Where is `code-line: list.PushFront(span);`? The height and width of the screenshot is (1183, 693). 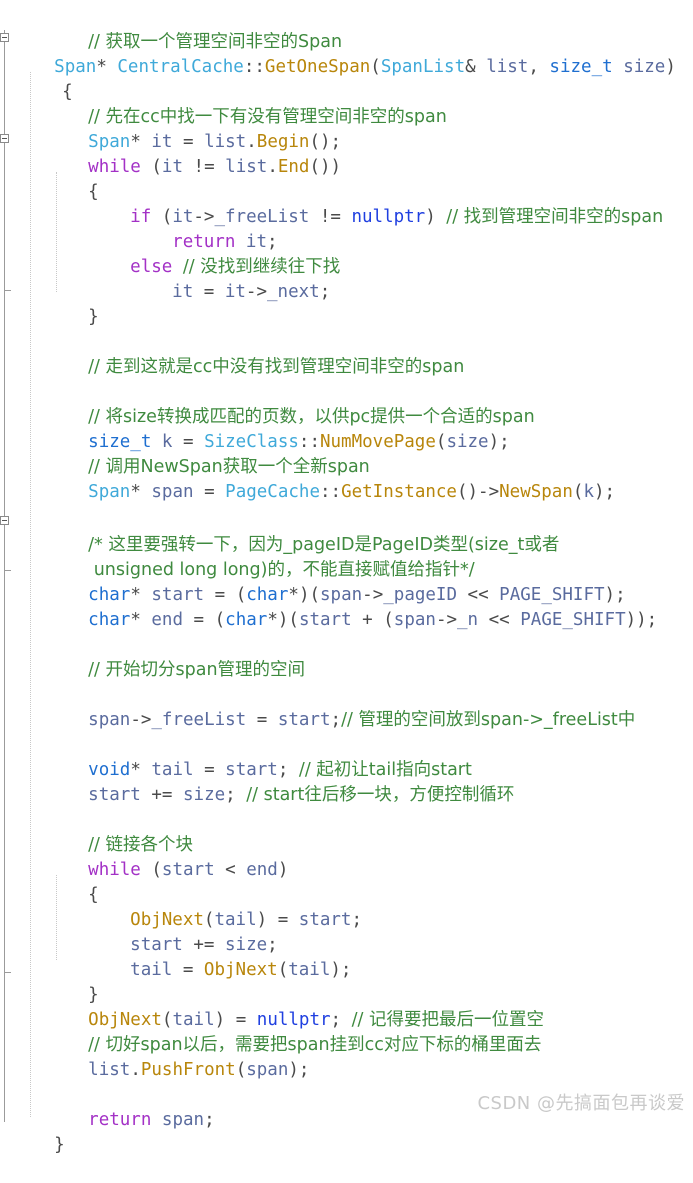 code-line: list.PushFront(span); is located at coordinates (346, 1056).